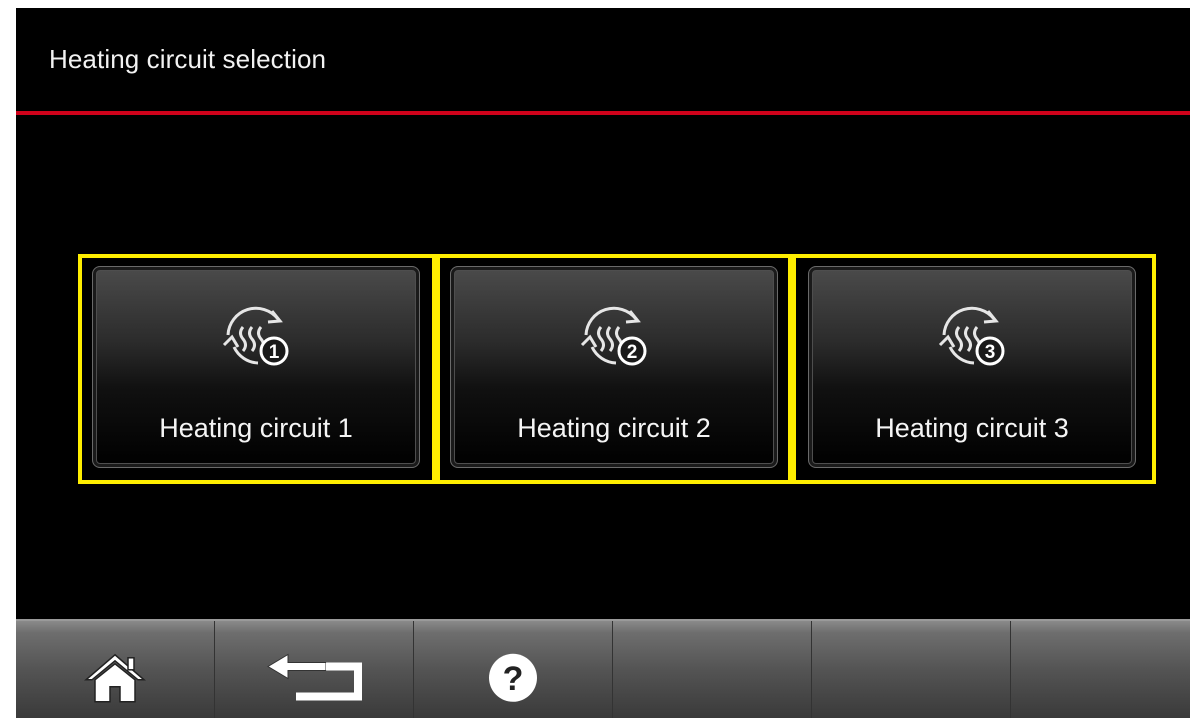  Describe the element at coordinates (632, 352) in the screenshot. I see `circuit-number: 2` at that location.